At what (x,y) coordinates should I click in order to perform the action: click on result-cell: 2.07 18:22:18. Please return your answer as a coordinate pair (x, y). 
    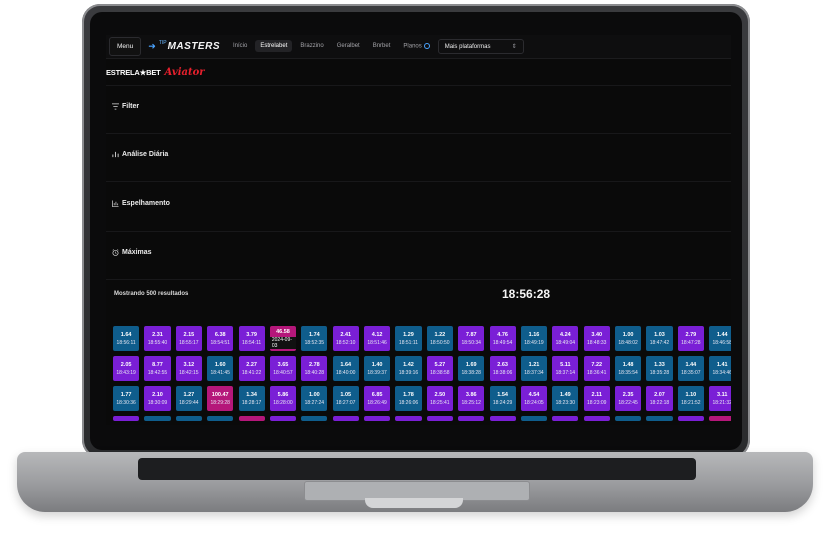
    Looking at the image, I should click on (659, 398).